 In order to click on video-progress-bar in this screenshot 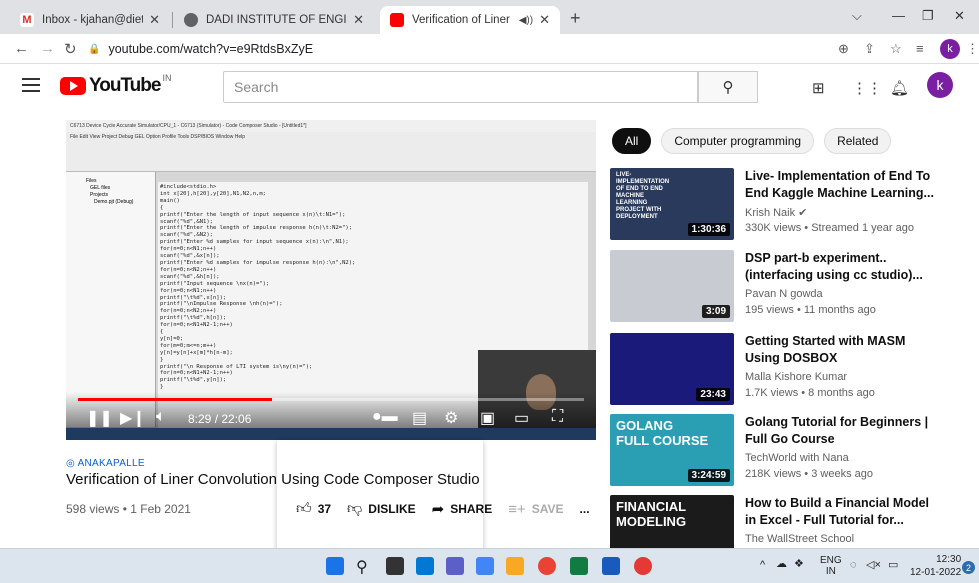, I will do `click(331, 399)`.